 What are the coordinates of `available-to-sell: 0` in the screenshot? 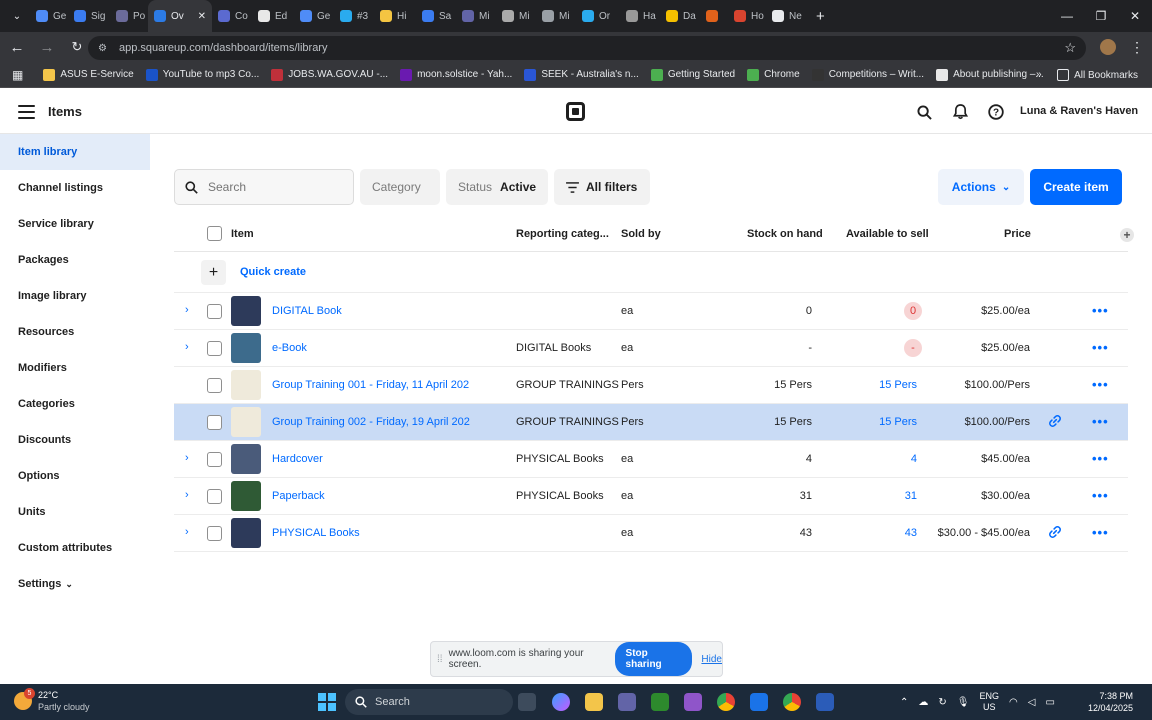 It's located at (913, 311).